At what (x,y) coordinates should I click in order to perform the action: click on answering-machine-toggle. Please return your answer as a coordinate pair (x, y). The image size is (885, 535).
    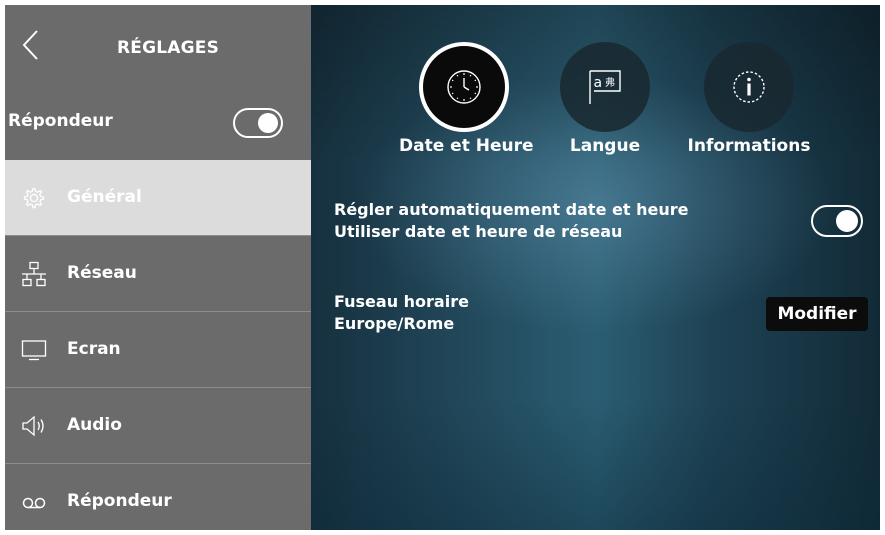
    Looking at the image, I should click on (258, 123).